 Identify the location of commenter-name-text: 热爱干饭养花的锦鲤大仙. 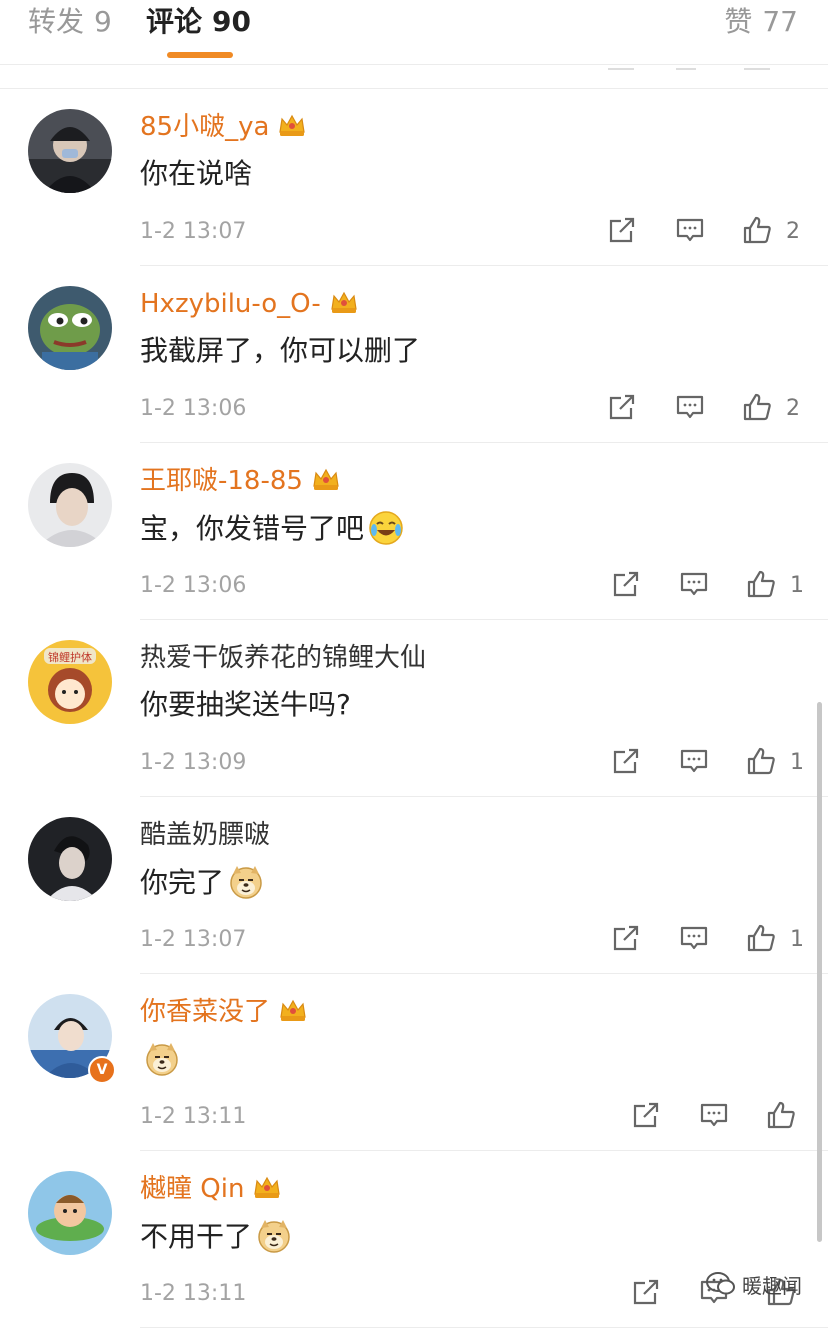
(283, 658).